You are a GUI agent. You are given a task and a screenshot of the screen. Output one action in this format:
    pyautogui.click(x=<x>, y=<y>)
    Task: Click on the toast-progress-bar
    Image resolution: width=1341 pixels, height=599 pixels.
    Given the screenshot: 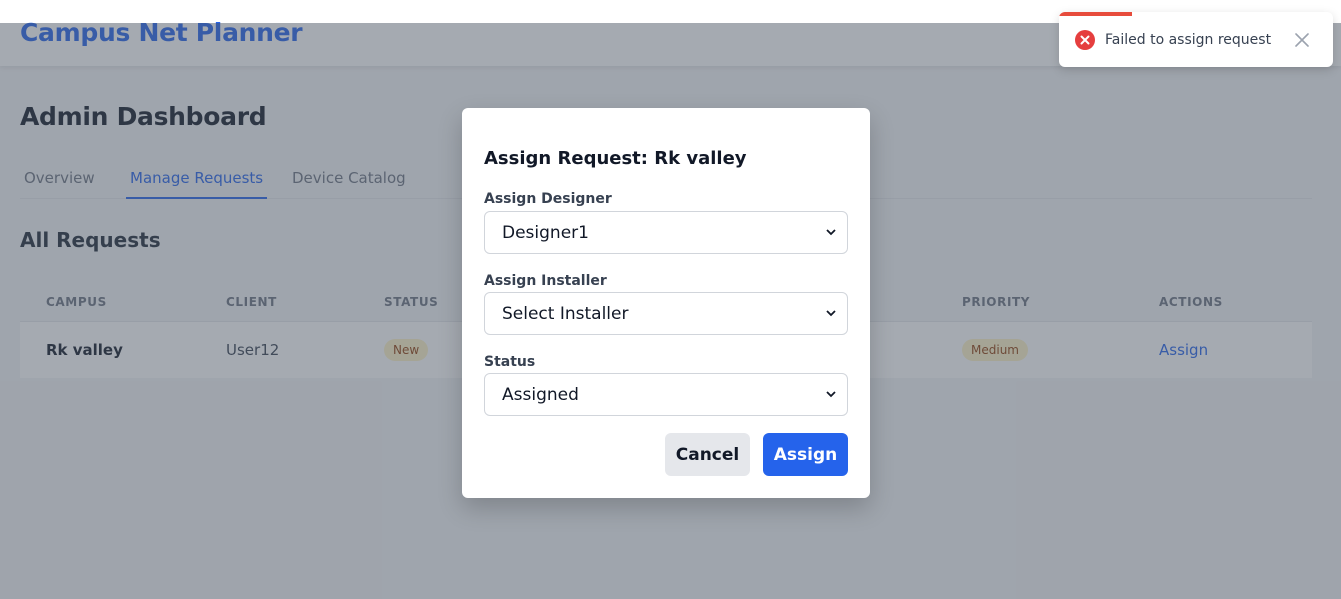 What is the action you would take?
    pyautogui.click(x=1095, y=14)
    